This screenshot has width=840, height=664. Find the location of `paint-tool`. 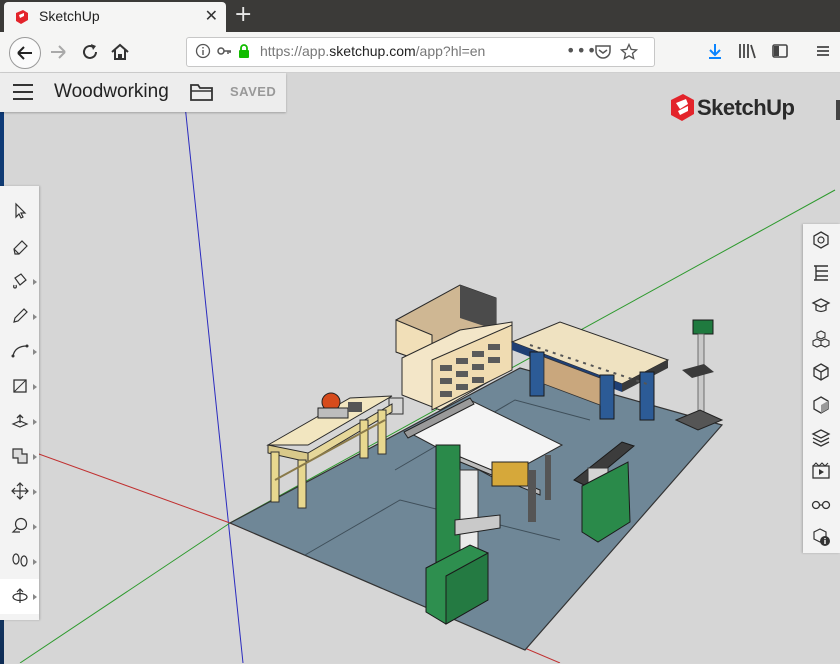

paint-tool is located at coordinates (19, 281).